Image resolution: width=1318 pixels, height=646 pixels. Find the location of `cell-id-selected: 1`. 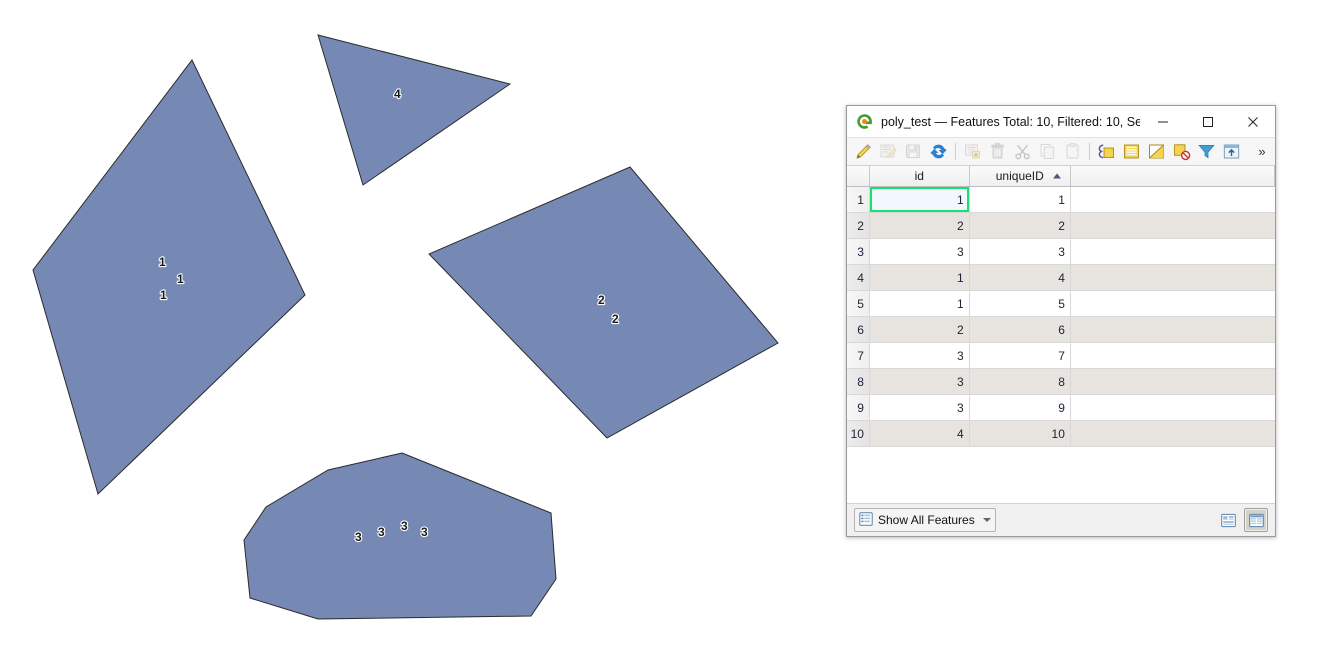

cell-id-selected: 1 is located at coordinates (919, 199).